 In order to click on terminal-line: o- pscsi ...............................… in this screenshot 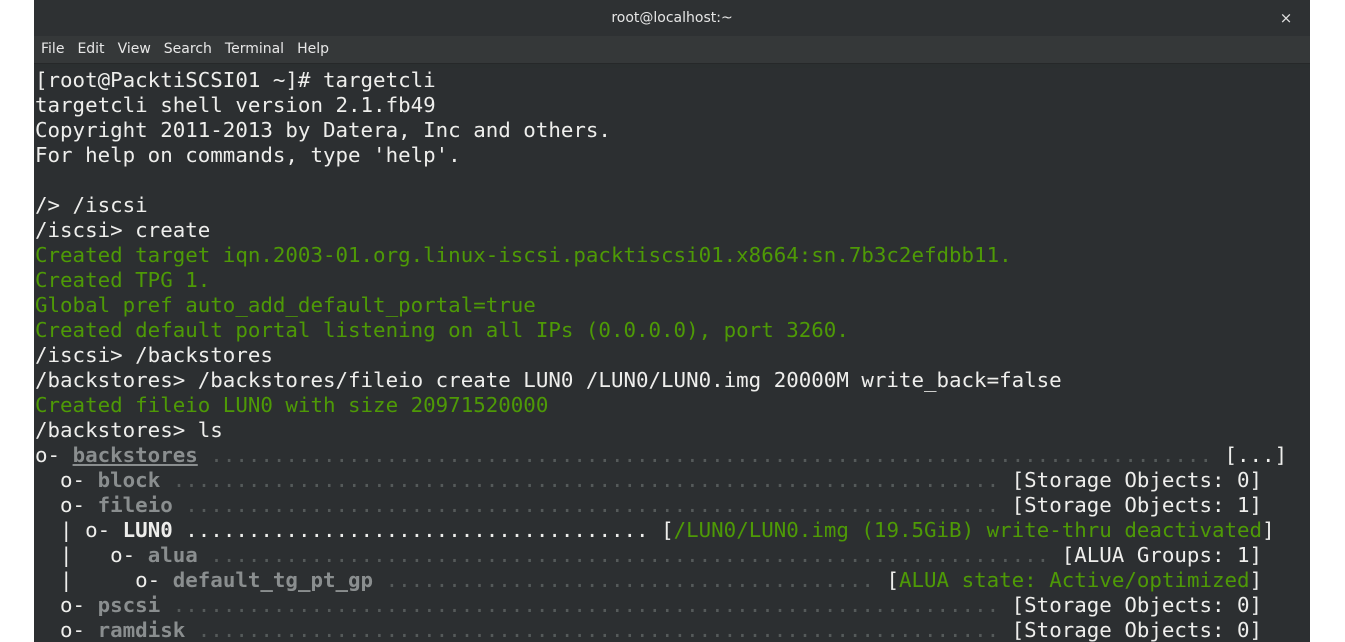, I will do `click(661, 605)`.